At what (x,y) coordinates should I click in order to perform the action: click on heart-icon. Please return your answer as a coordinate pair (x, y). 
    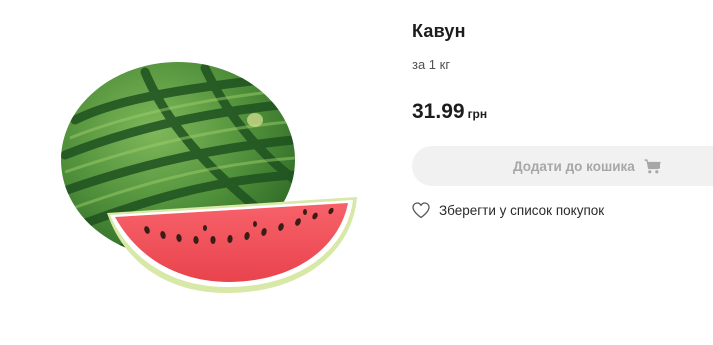
    Looking at the image, I should click on (421, 210).